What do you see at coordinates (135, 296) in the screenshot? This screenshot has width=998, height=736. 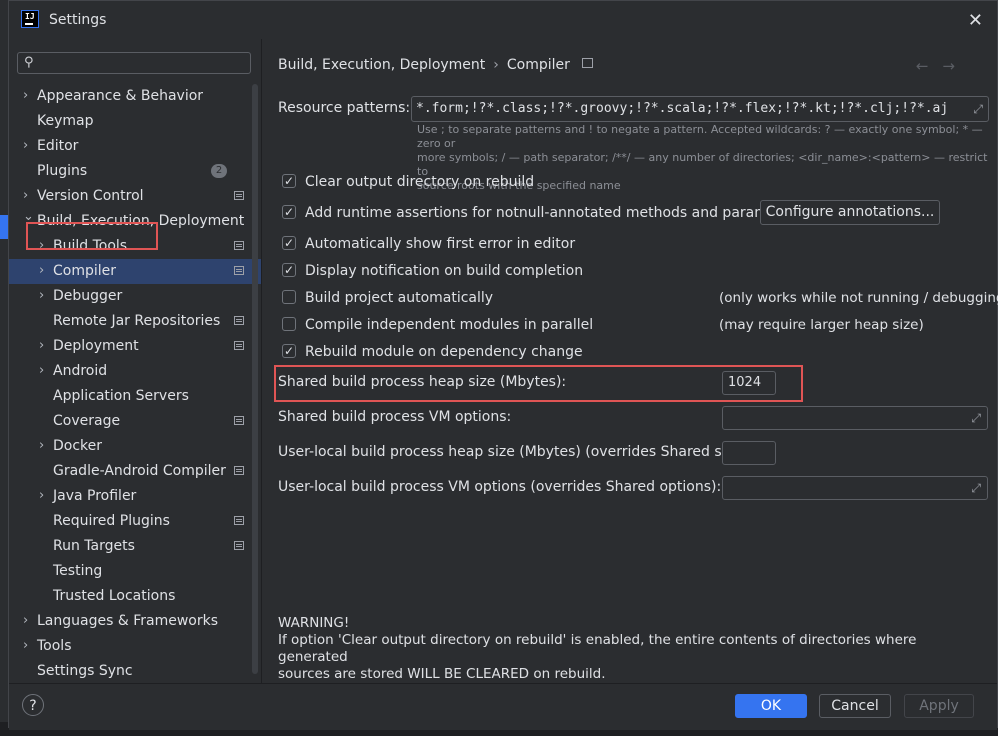 I see `sidebar-item-debugger: › Debugger` at bounding box center [135, 296].